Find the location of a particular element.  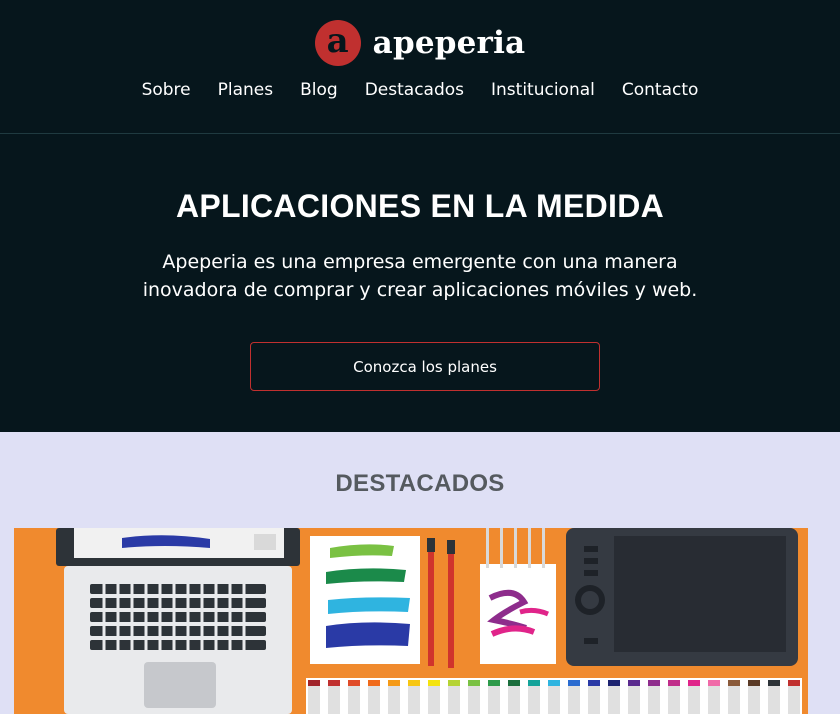

markers-illustration is located at coordinates (554, 696).